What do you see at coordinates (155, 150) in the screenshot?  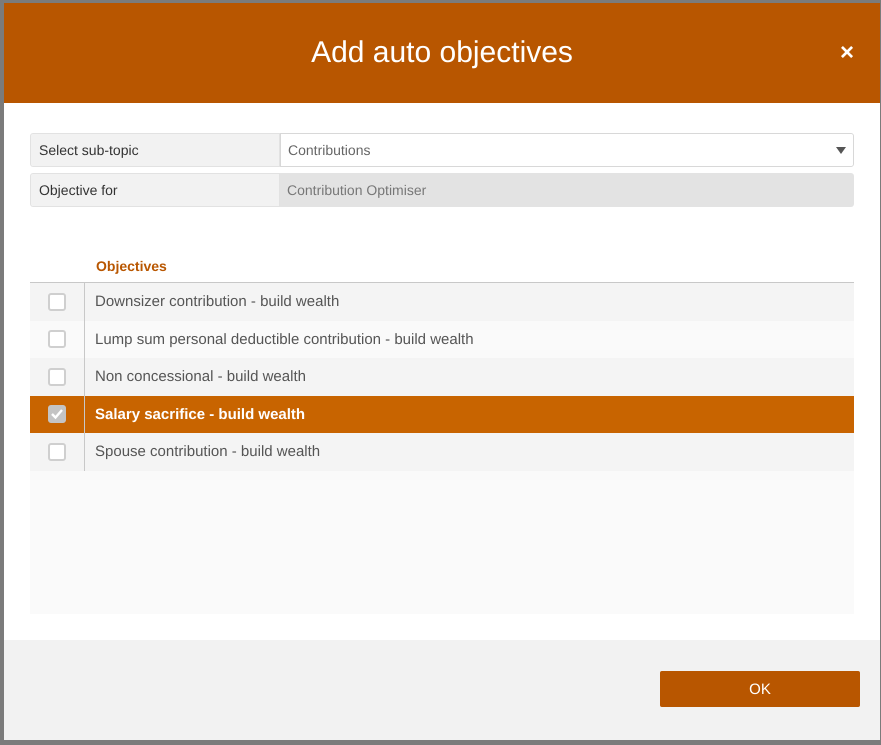 I see `field-label: Select sub-topic` at bounding box center [155, 150].